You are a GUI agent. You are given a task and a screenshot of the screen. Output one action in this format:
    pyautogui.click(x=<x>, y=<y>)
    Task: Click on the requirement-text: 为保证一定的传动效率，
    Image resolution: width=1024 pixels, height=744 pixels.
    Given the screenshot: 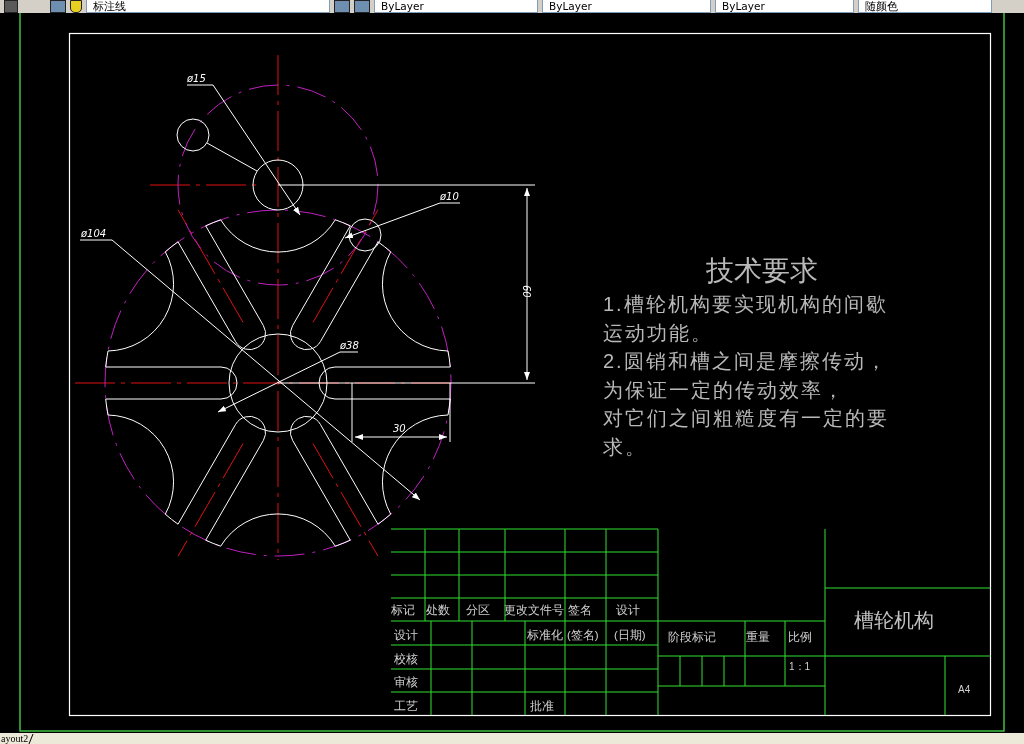 What is the action you would take?
    pyautogui.click(x=724, y=389)
    